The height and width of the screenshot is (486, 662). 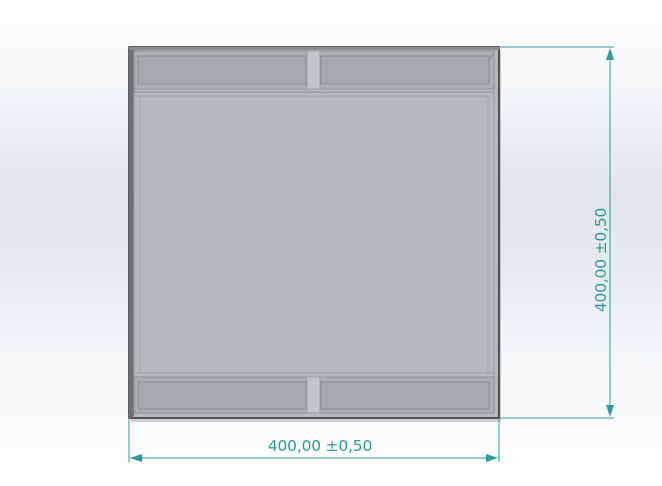 What do you see at coordinates (610, 411) in the screenshot?
I see `arrow-down-icon` at bounding box center [610, 411].